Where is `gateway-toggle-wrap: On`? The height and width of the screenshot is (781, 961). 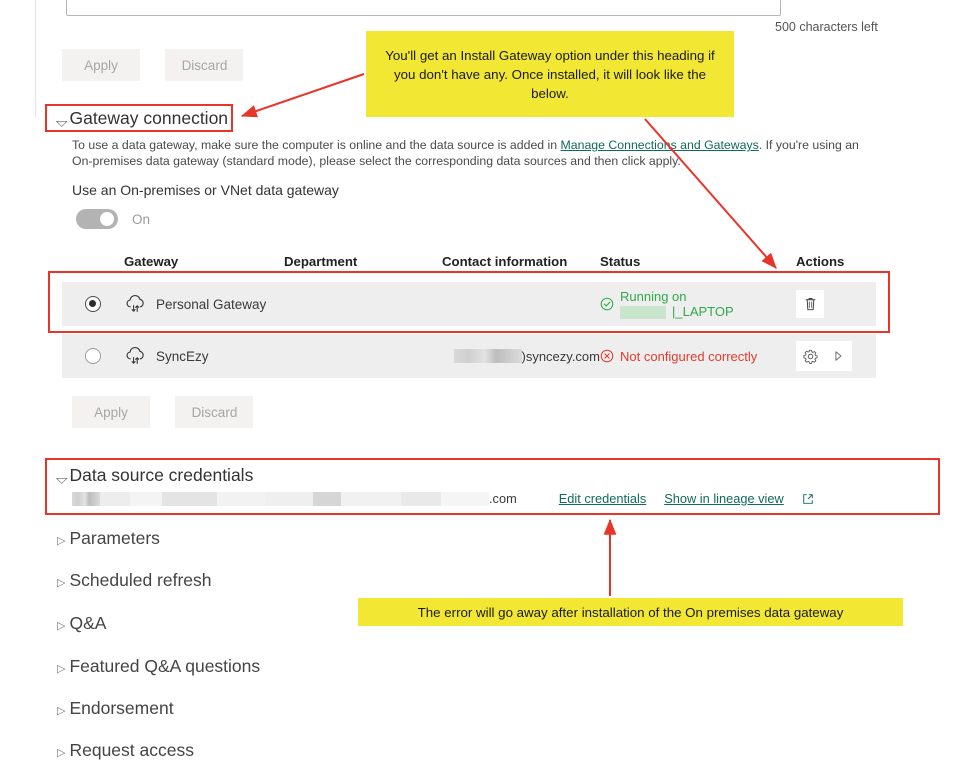 gateway-toggle-wrap: On is located at coordinates (113, 219).